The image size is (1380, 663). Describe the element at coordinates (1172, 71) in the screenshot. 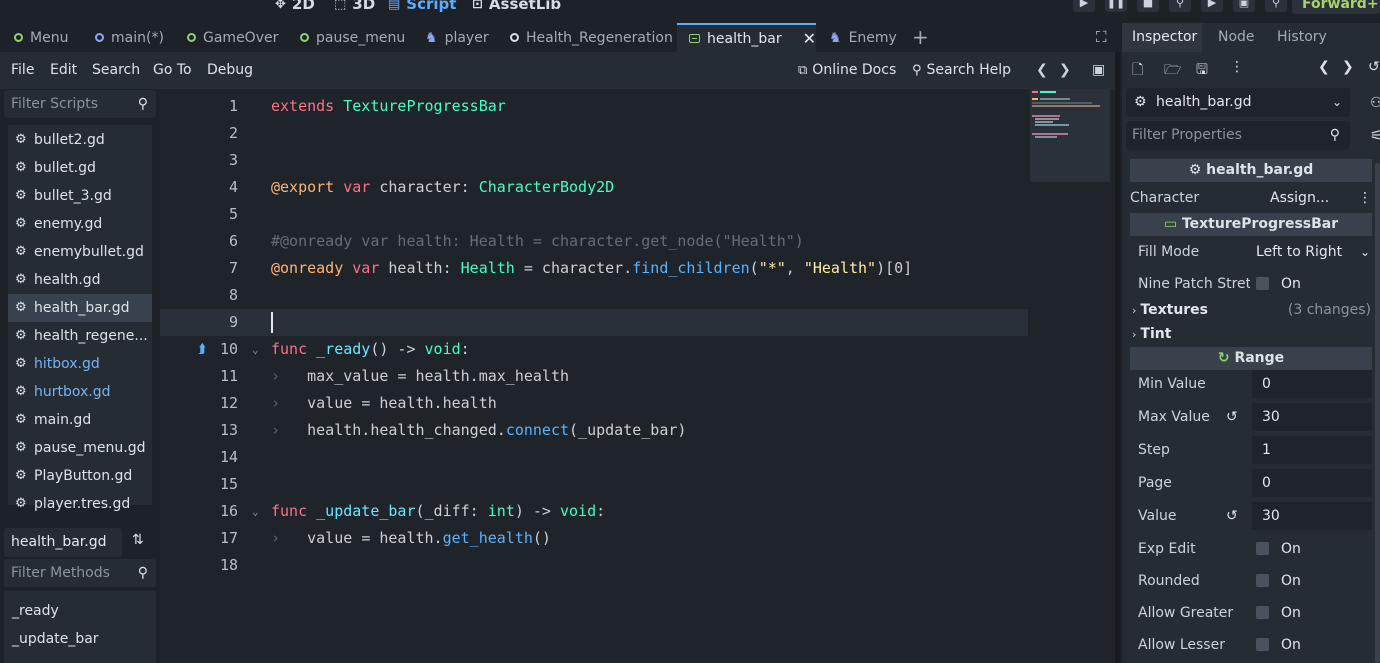

I see `open-folder-icon: 🗁` at that location.